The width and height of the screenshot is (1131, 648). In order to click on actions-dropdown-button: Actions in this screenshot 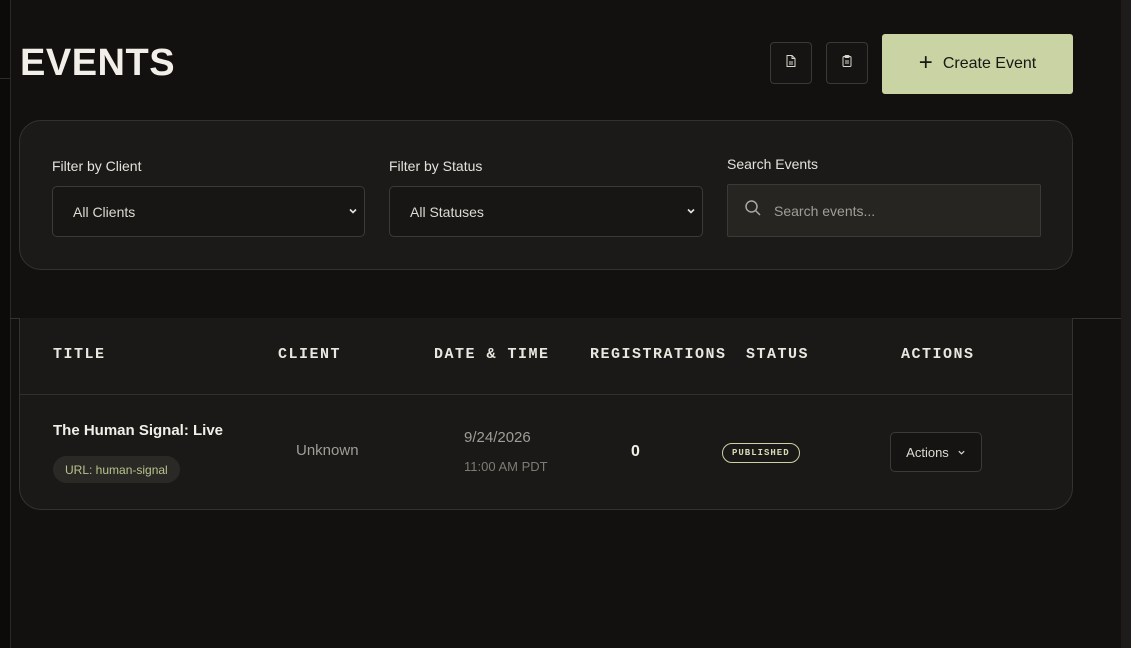, I will do `click(936, 452)`.